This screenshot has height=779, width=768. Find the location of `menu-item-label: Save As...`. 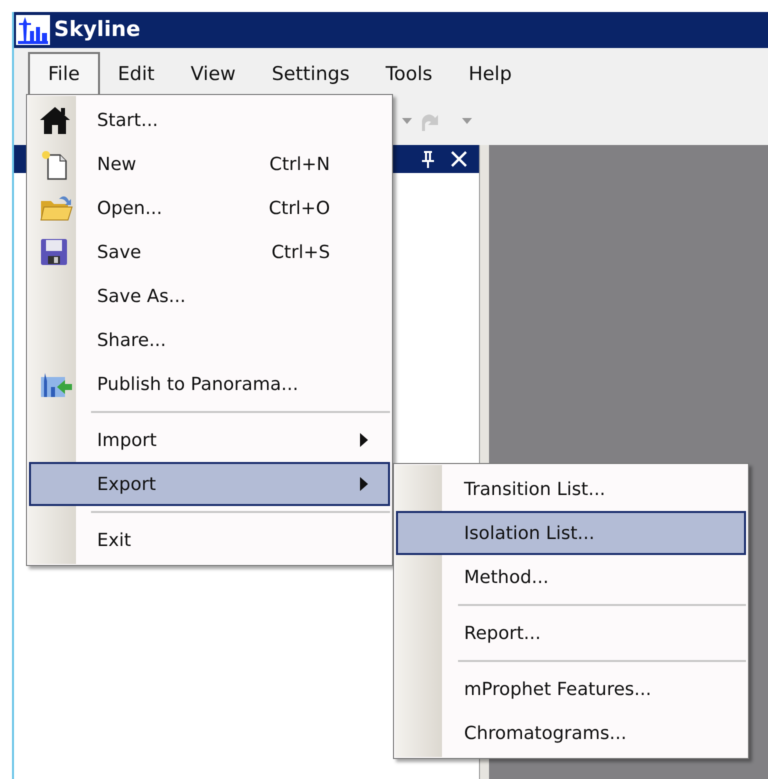

menu-item-label: Save As... is located at coordinates (141, 296).